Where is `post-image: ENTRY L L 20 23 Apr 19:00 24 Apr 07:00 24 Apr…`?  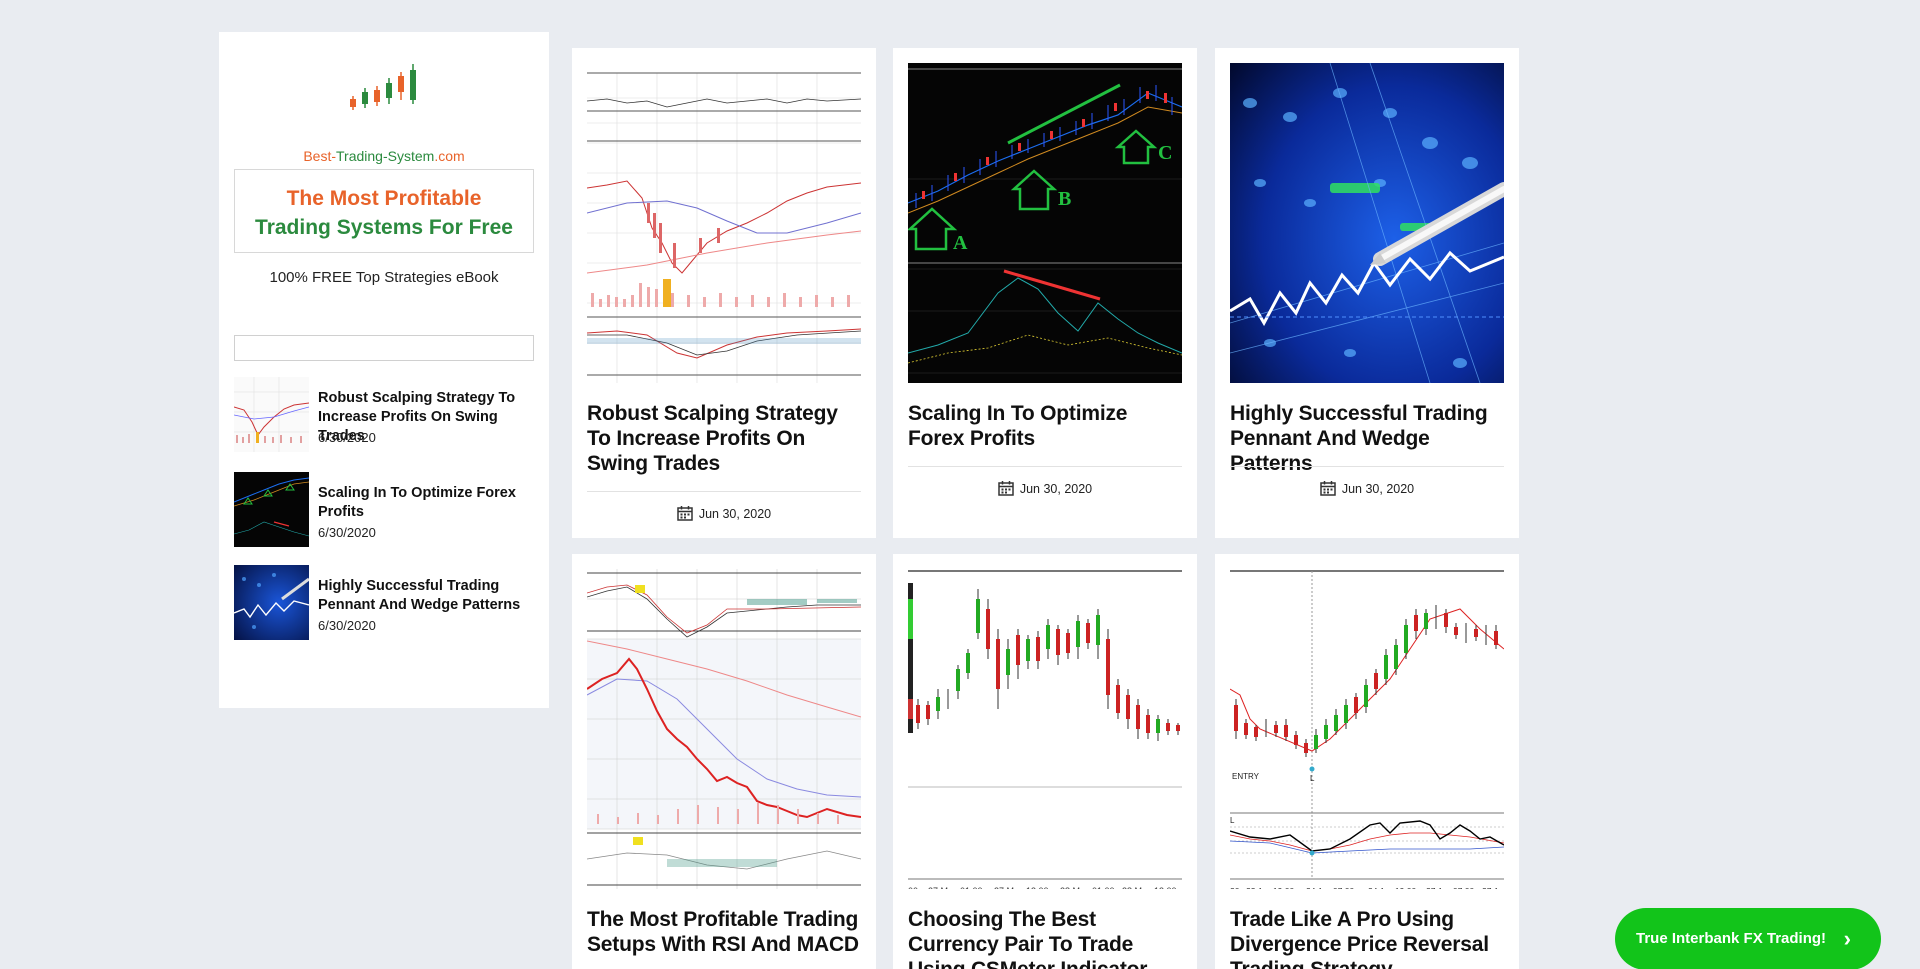 post-image: ENTRY L L 20 23 Apr 19:00 24 Apr 07:00 24 Apr… is located at coordinates (1367, 729).